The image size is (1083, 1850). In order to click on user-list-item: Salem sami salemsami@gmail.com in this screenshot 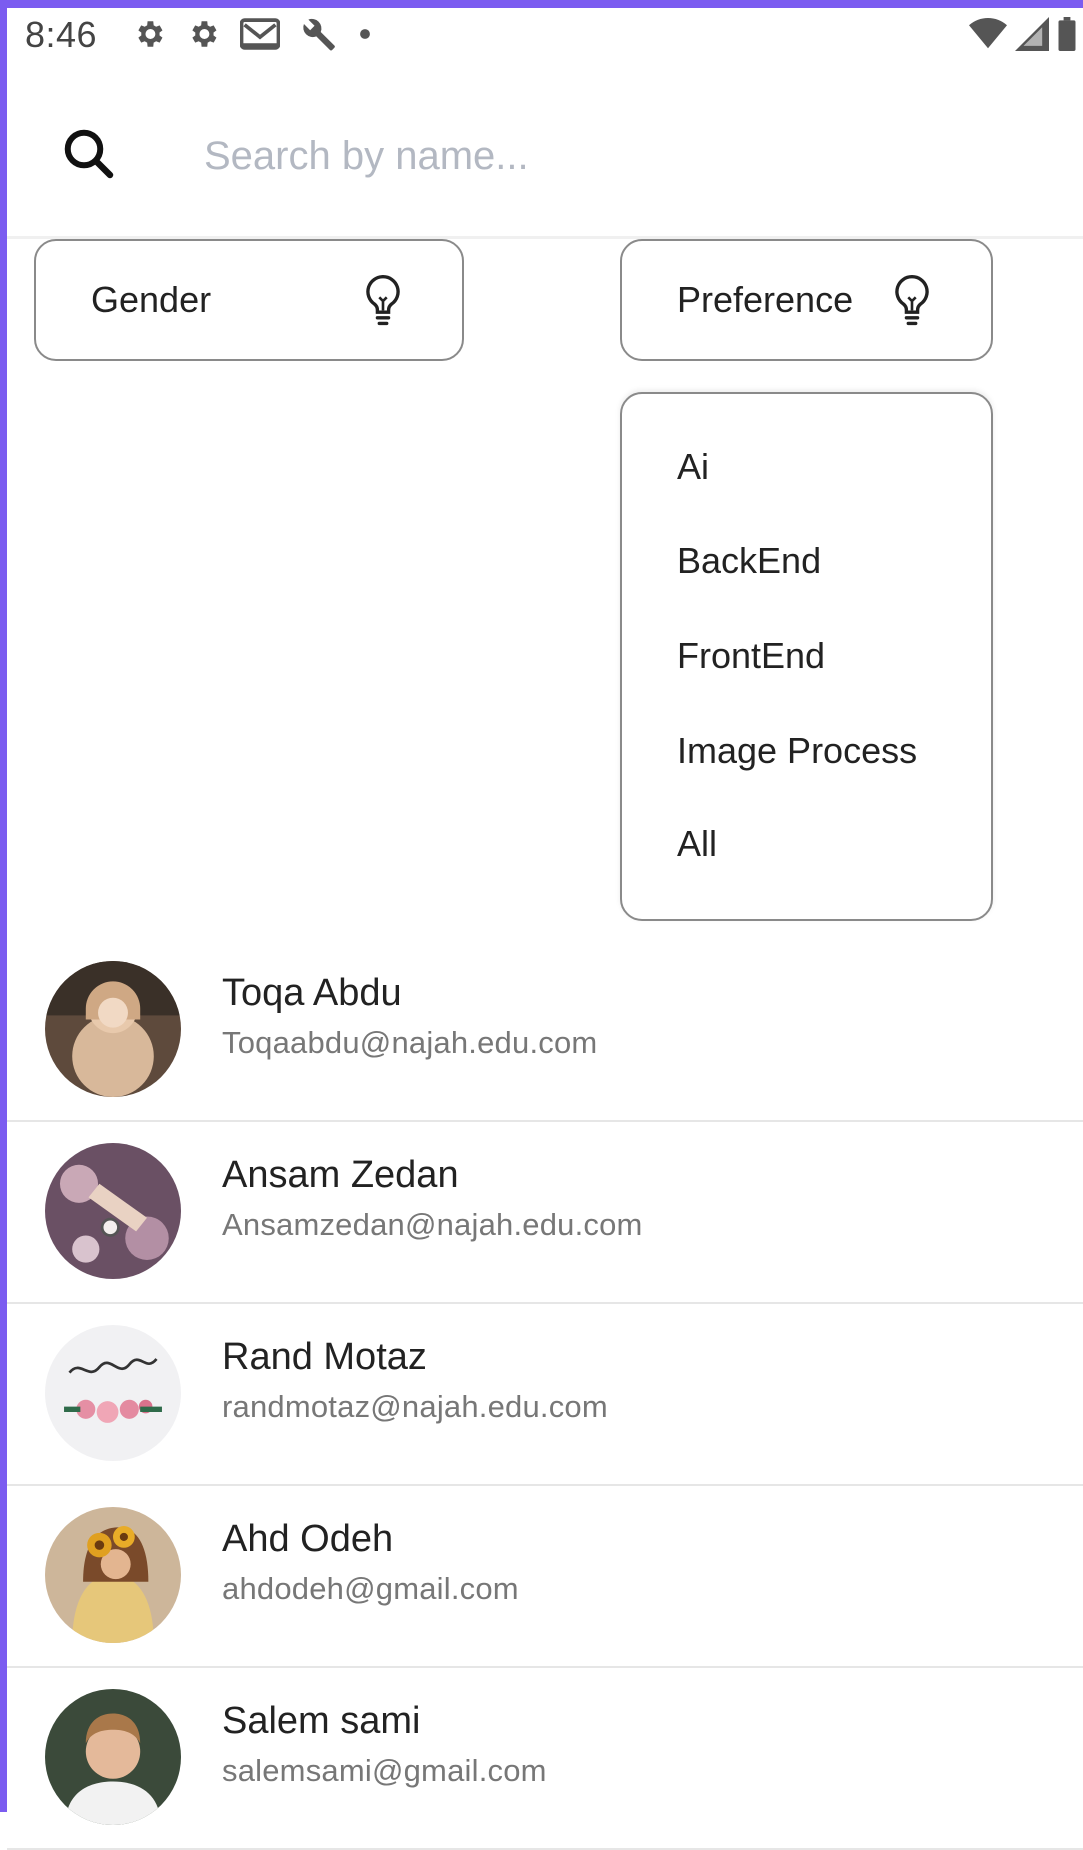, I will do `click(545, 1759)`.